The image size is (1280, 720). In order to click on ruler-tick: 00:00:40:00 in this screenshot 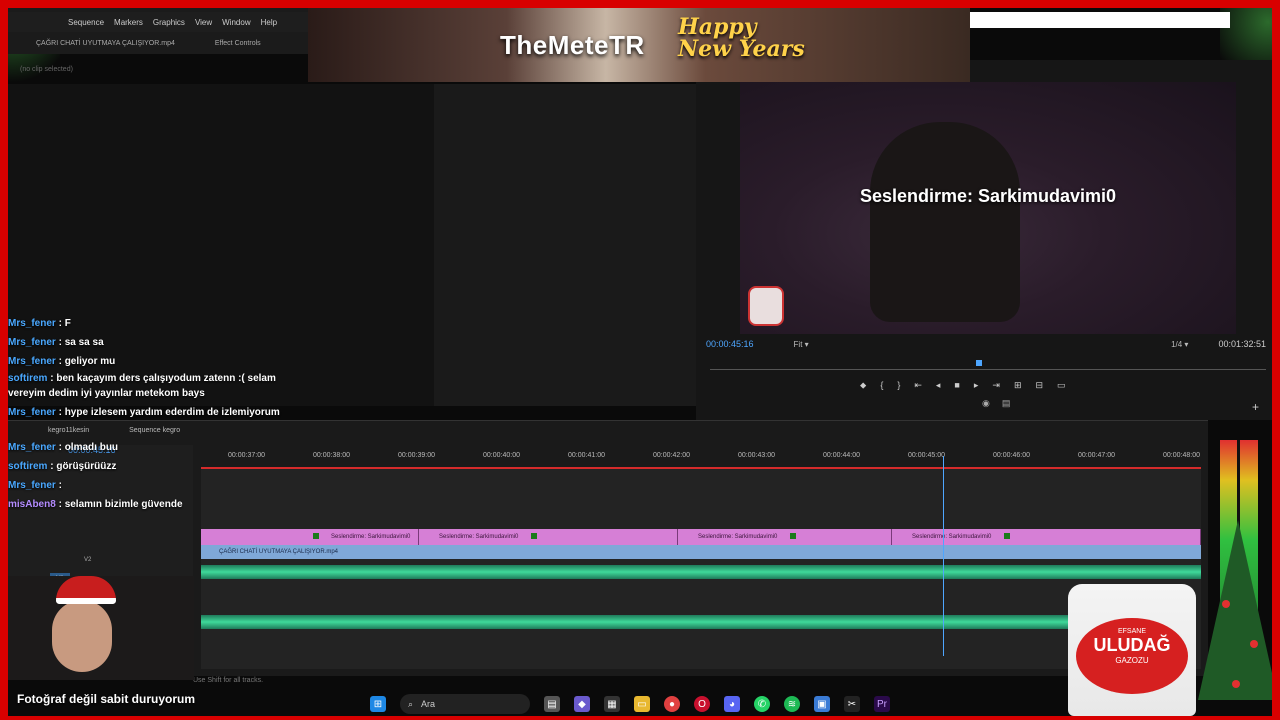, I will do `click(501, 455)`.